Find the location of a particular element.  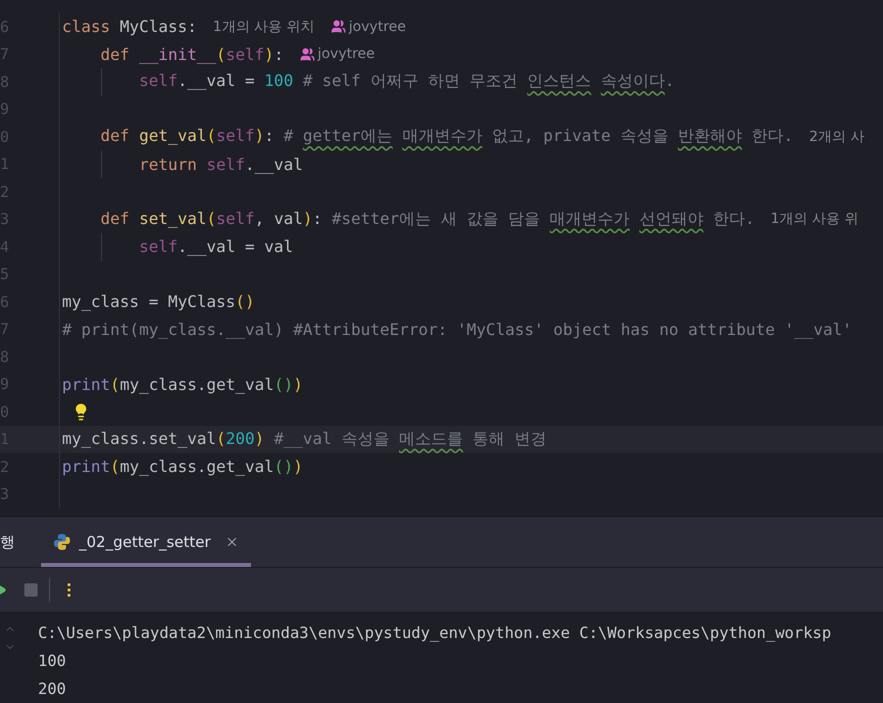

code-text: class MyClass: is located at coordinates (129, 26).